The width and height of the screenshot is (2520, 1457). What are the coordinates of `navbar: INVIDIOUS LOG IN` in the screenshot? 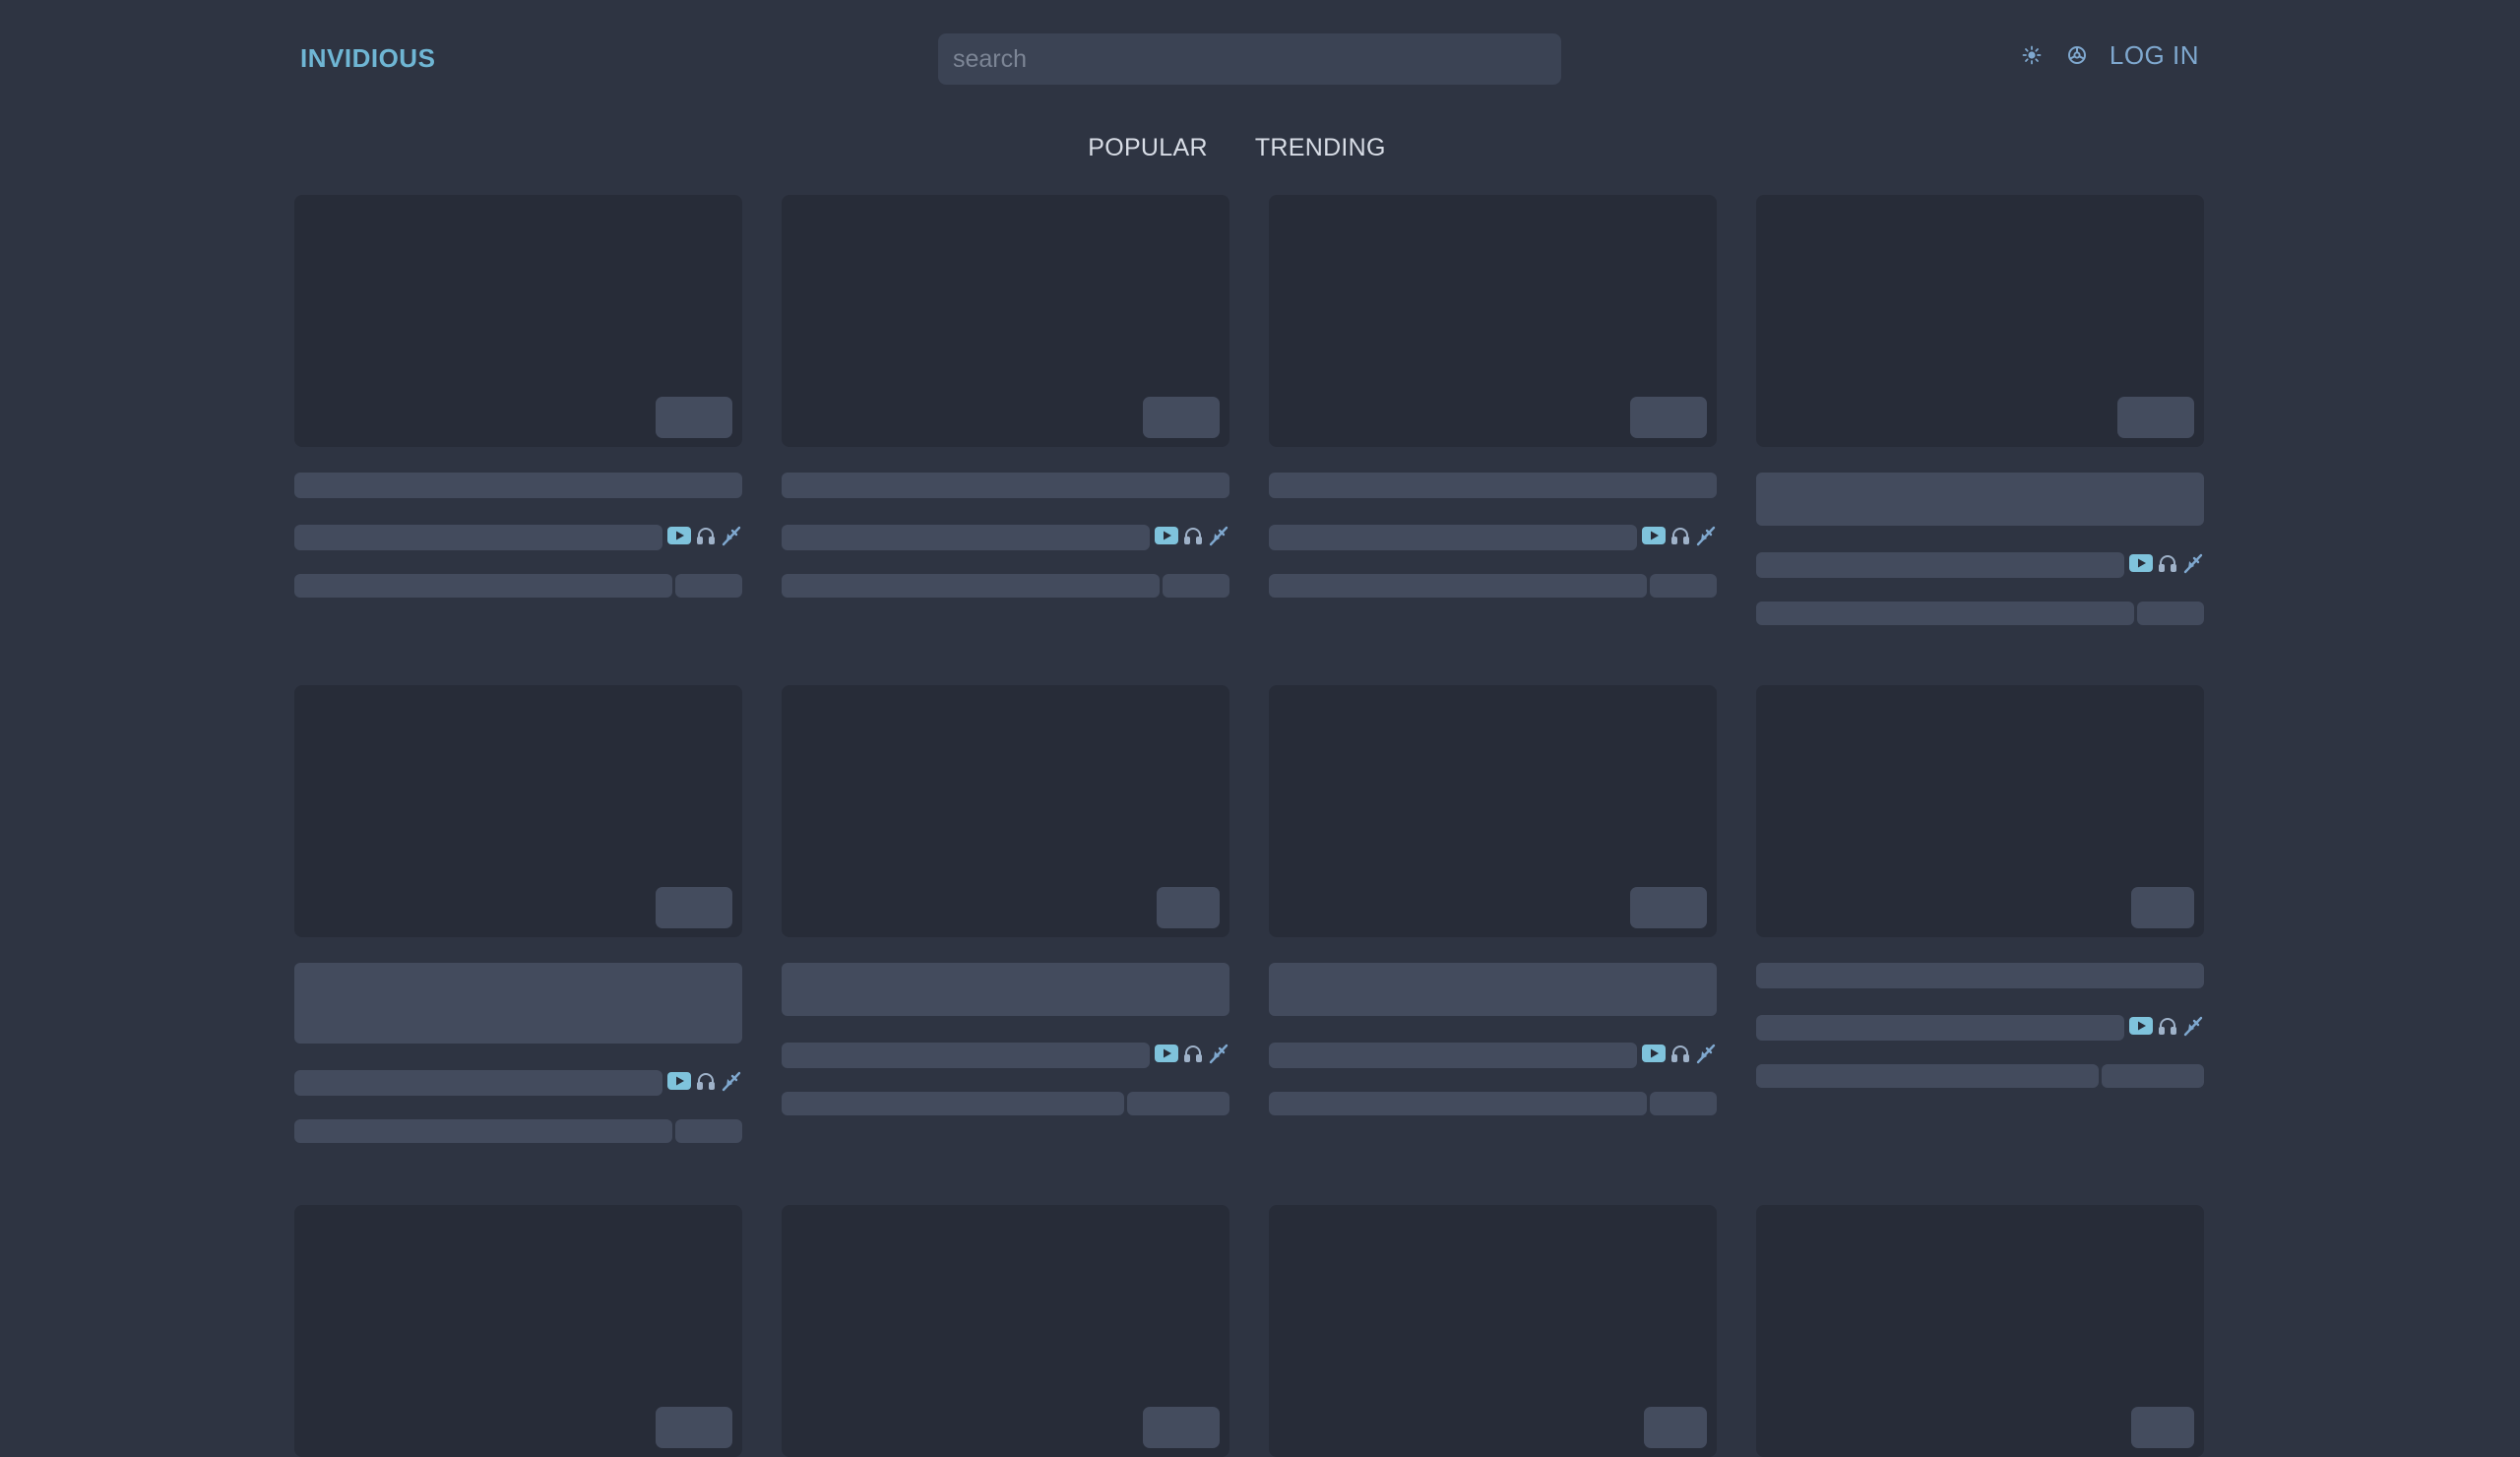 It's located at (1260, 58).